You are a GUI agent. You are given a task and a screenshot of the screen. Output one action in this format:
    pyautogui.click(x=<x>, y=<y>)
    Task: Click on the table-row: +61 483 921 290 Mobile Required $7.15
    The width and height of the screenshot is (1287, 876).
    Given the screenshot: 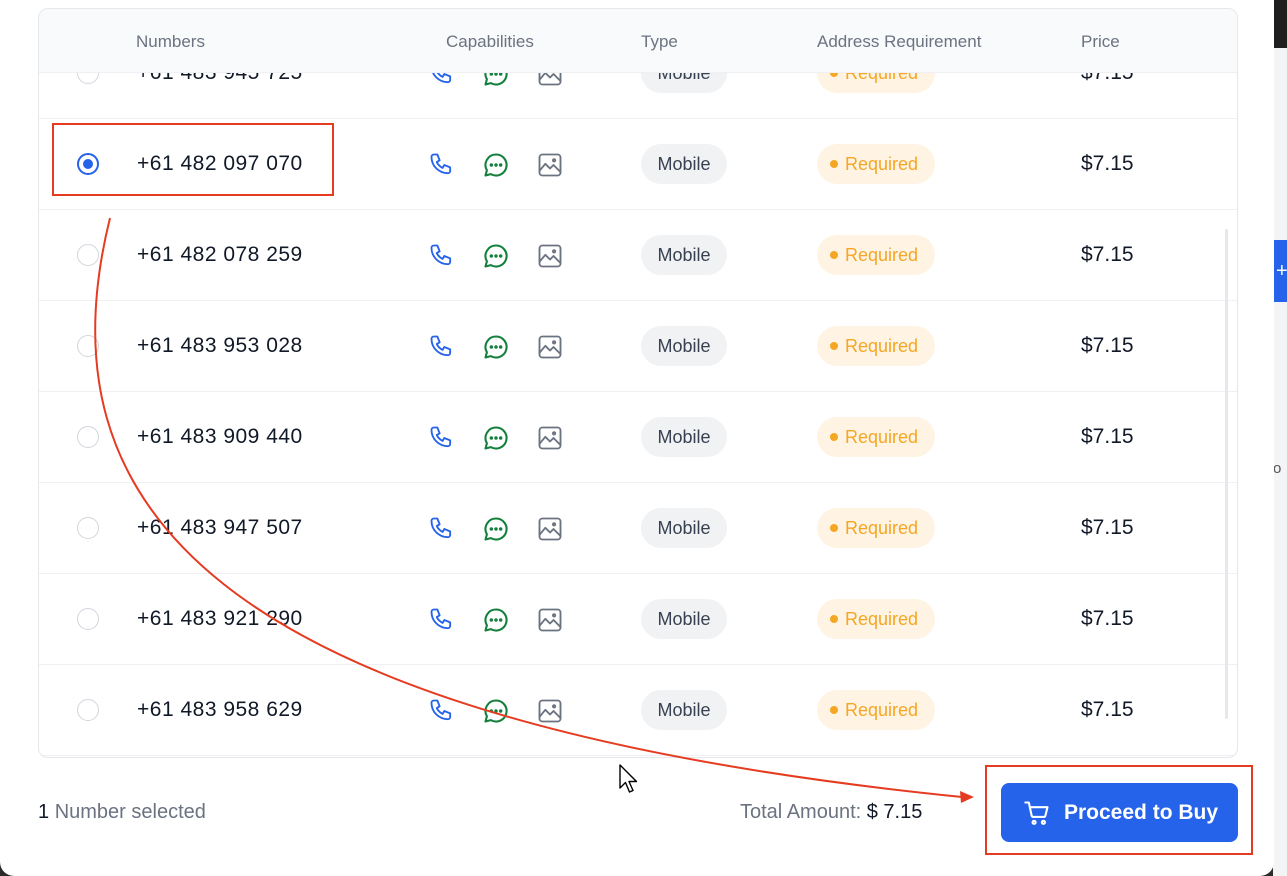 What is the action you would take?
    pyautogui.click(x=638, y=619)
    